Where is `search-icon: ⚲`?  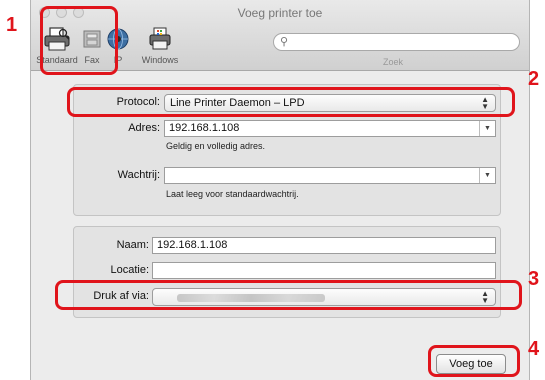 search-icon: ⚲ is located at coordinates (284, 42).